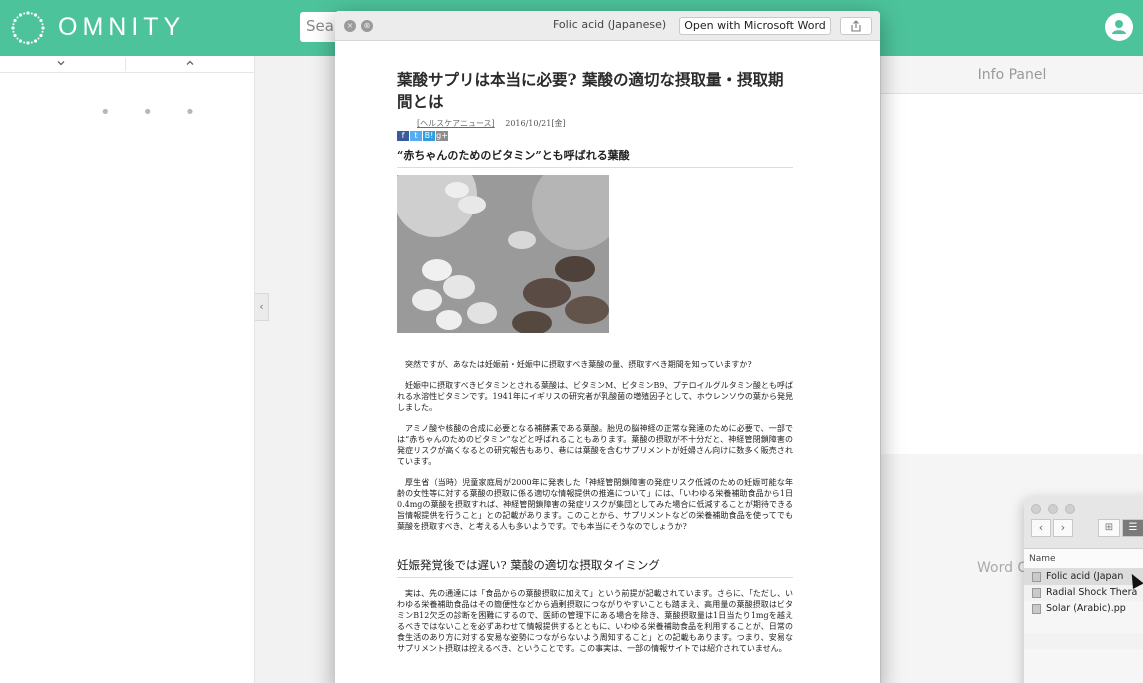  I want to click on finder-toolbar: ‹ › ⊞ ☰, so click(1083, 523).